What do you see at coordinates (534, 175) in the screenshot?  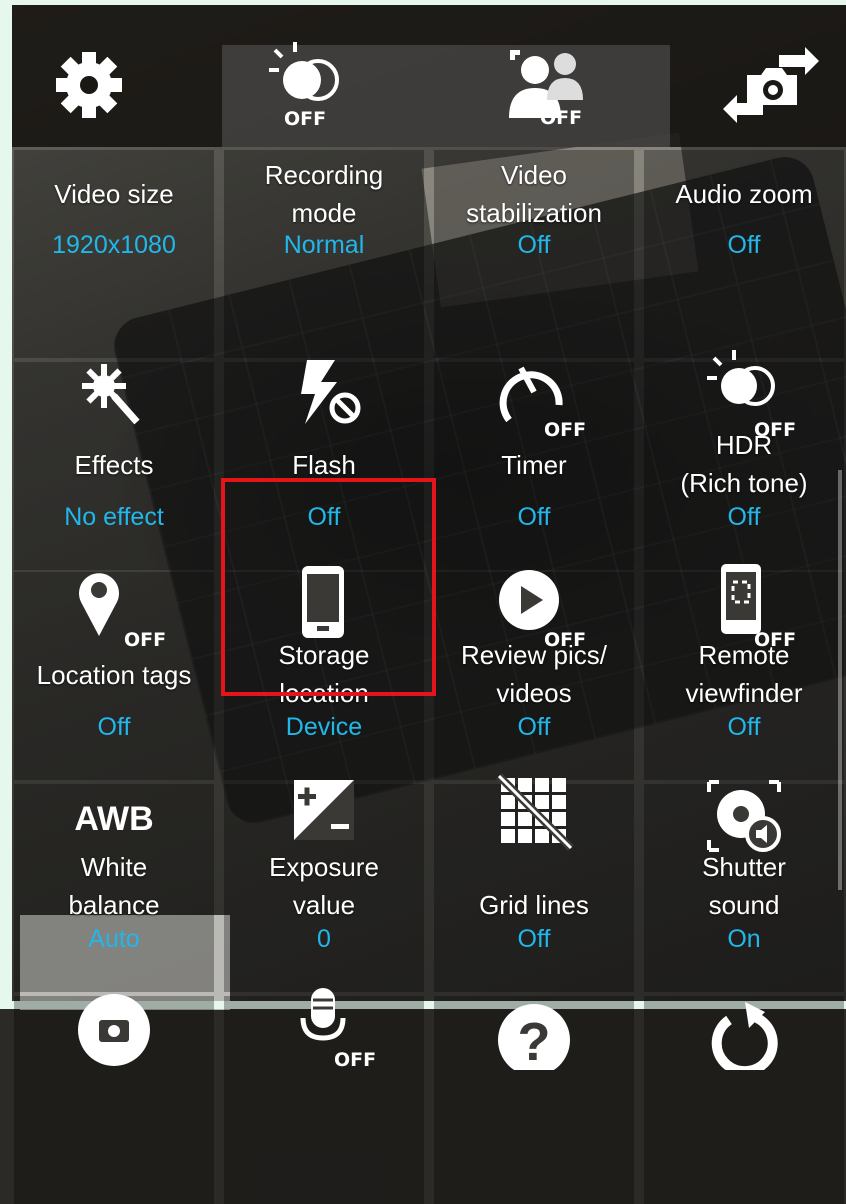 I see `setting-label-line: Video` at bounding box center [534, 175].